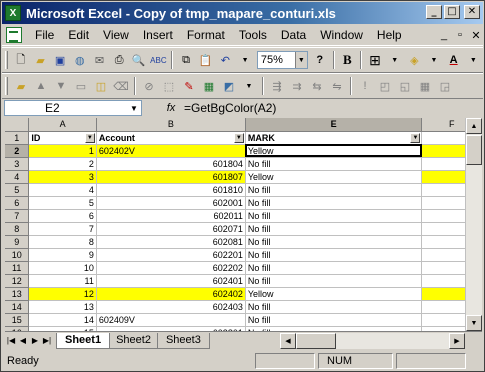 The image size is (485, 372). Describe the element at coordinates (189, 86) in the screenshot. I see `send-review-icon: ✎` at that location.